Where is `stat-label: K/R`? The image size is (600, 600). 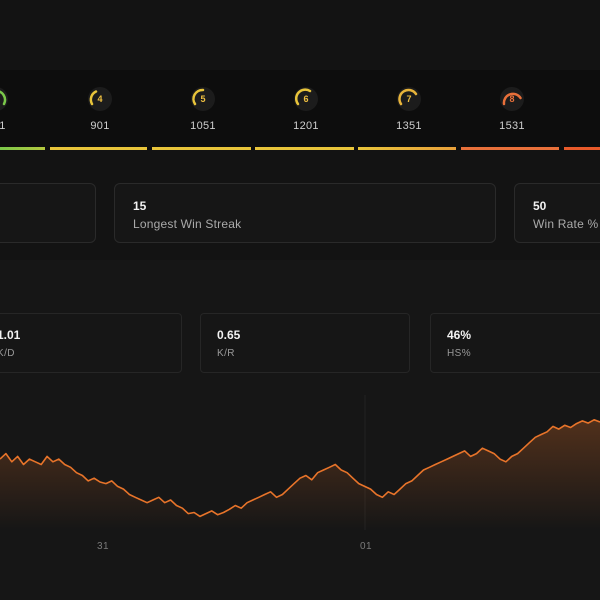 stat-label: K/R is located at coordinates (226, 353).